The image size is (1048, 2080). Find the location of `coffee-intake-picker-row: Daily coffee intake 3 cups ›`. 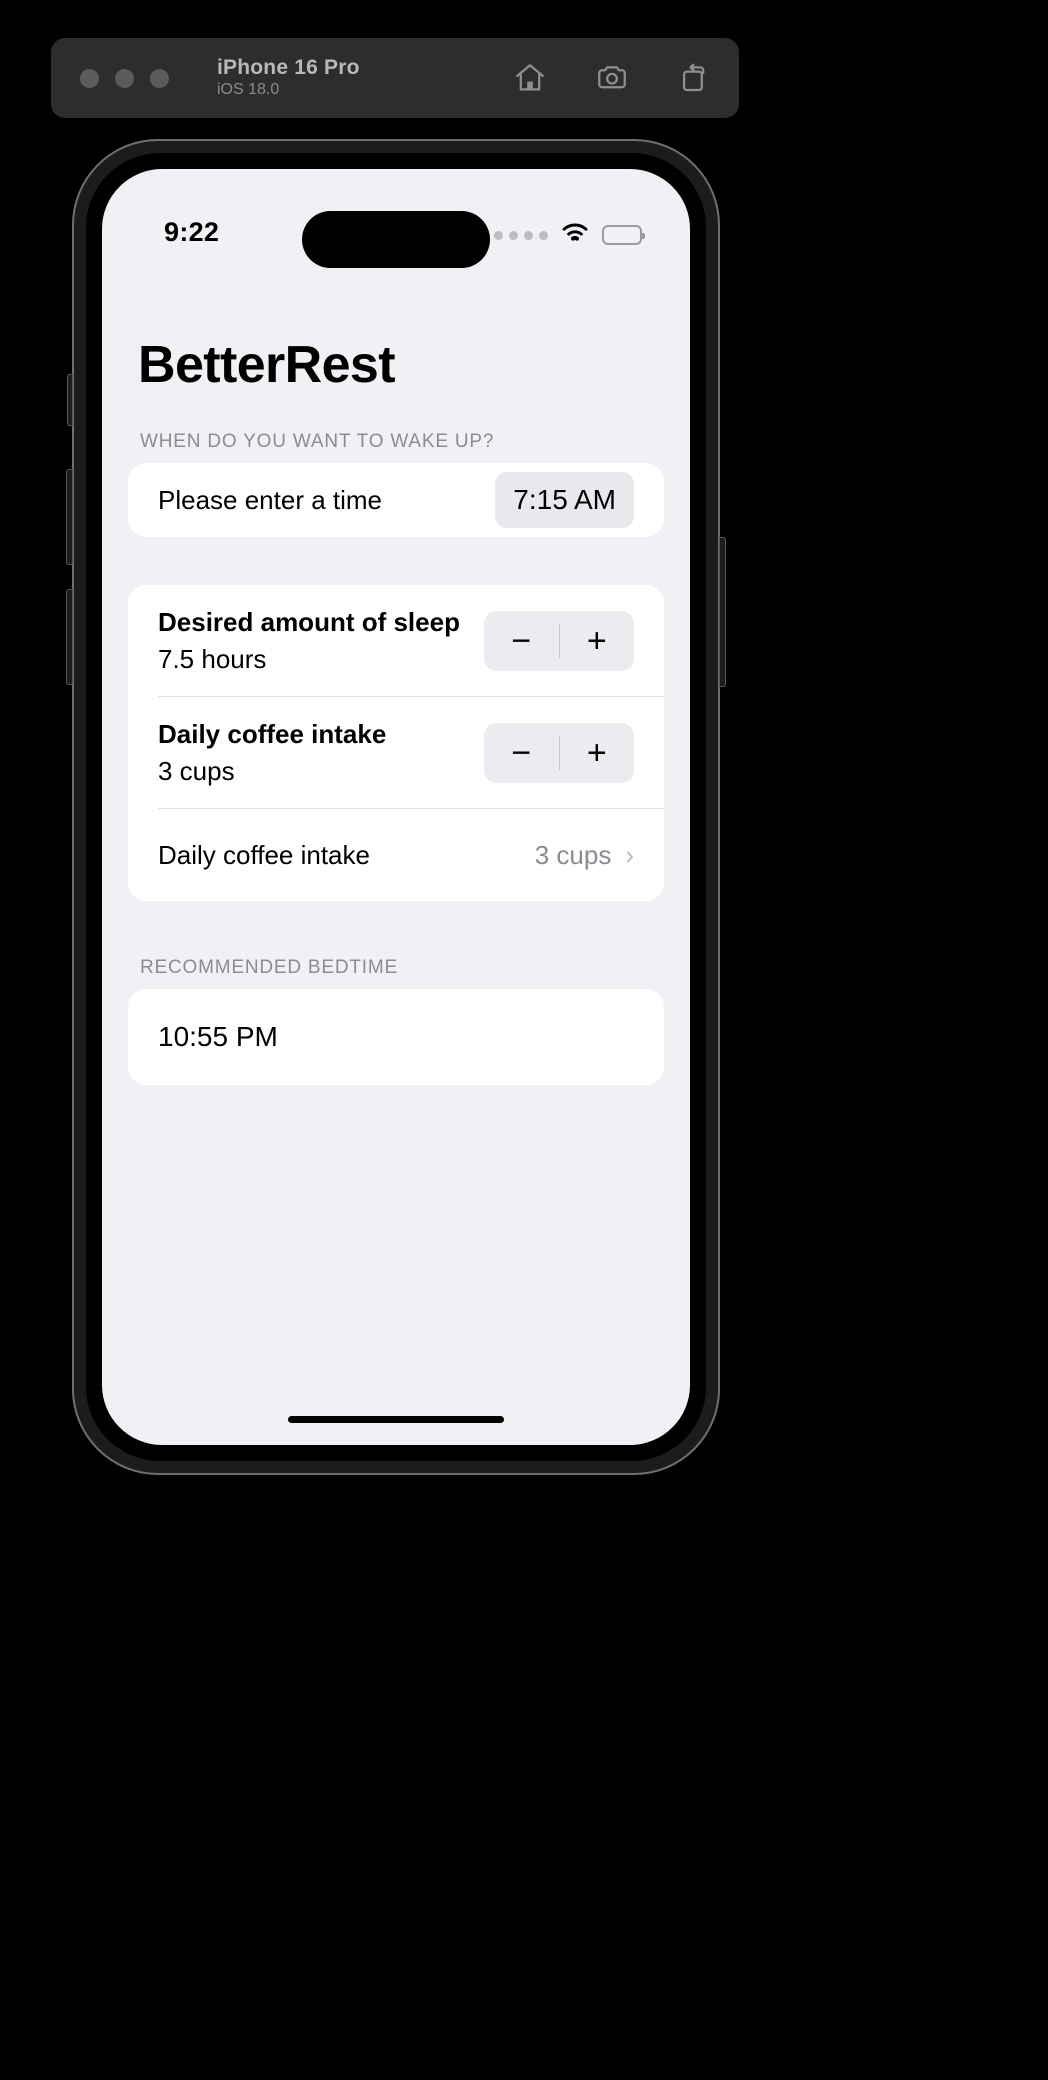

coffee-intake-picker-row: Daily coffee intake 3 cups › is located at coordinates (396, 855).